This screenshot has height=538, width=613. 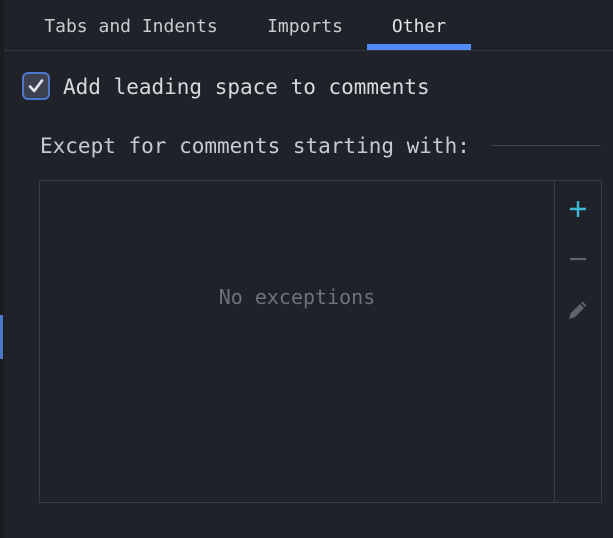 What do you see at coordinates (419, 25) in the screenshot?
I see `tab-other: Other` at bounding box center [419, 25].